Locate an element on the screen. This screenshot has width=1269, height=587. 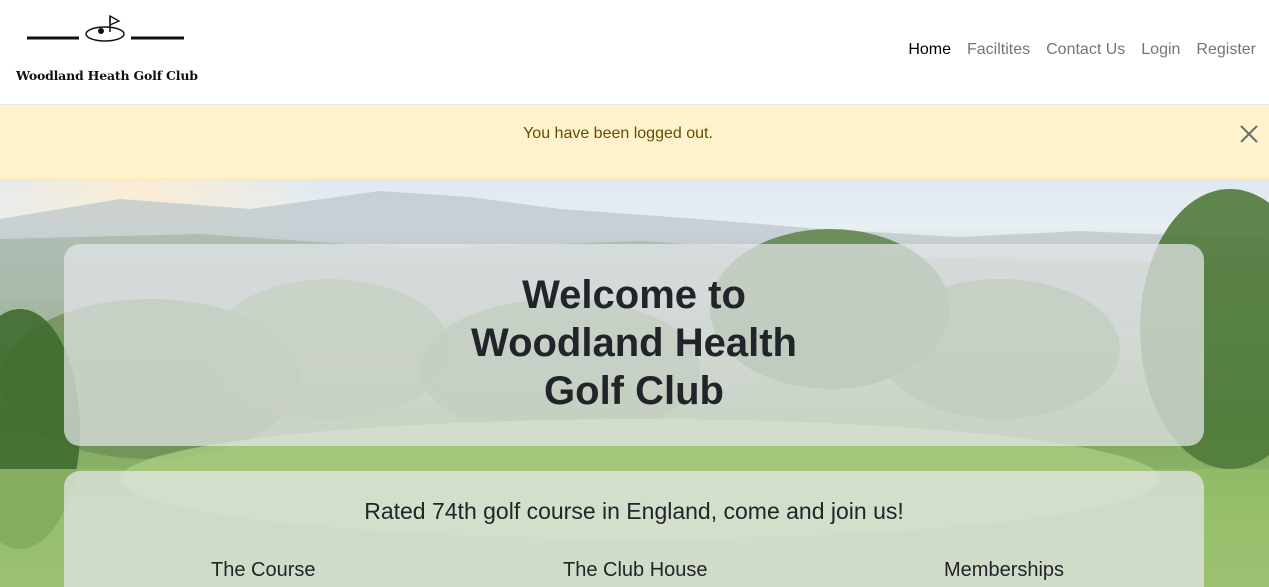
nav-contact-us: Contact Us is located at coordinates (1085, 50).